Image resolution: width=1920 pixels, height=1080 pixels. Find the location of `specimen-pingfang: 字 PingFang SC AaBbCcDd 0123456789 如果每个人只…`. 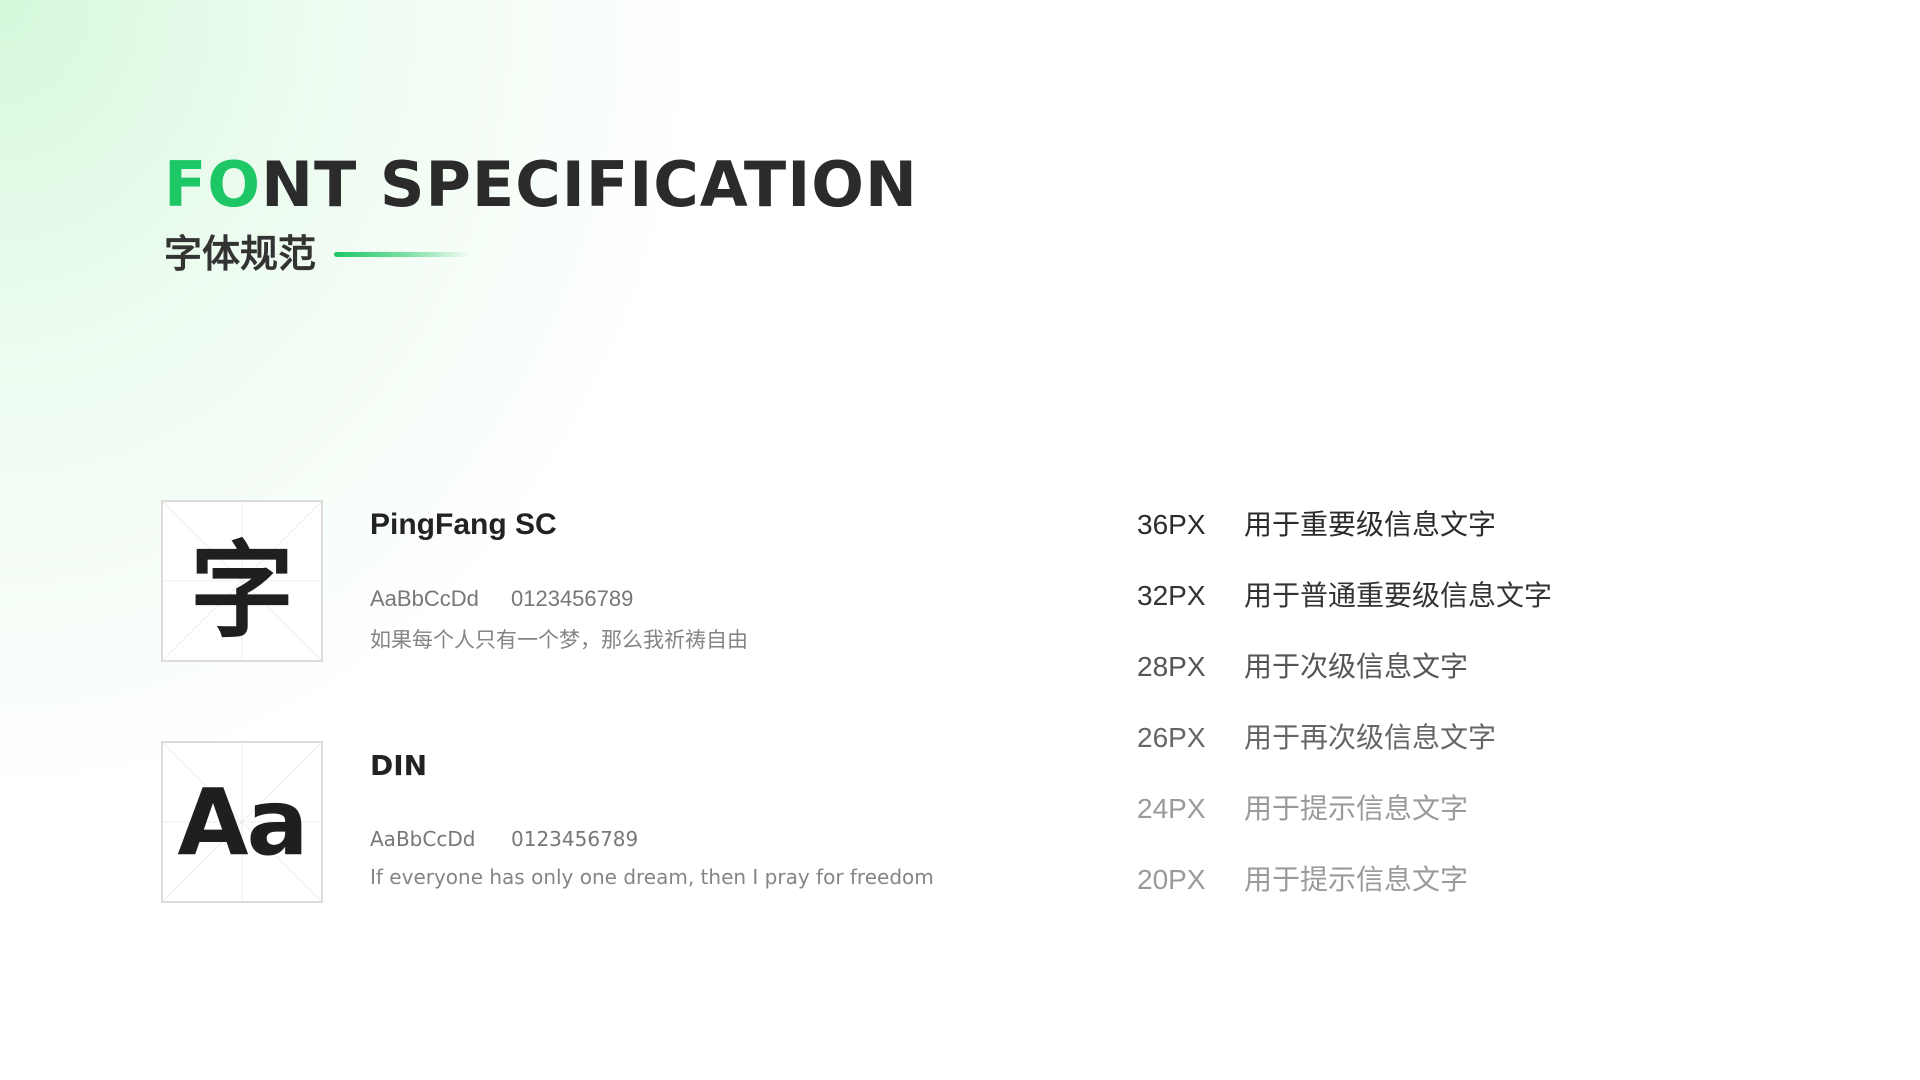

specimen-pingfang: 字 PingFang SC AaBbCcDd 0123456789 如果每个人只… is located at coordinates (611, 581).